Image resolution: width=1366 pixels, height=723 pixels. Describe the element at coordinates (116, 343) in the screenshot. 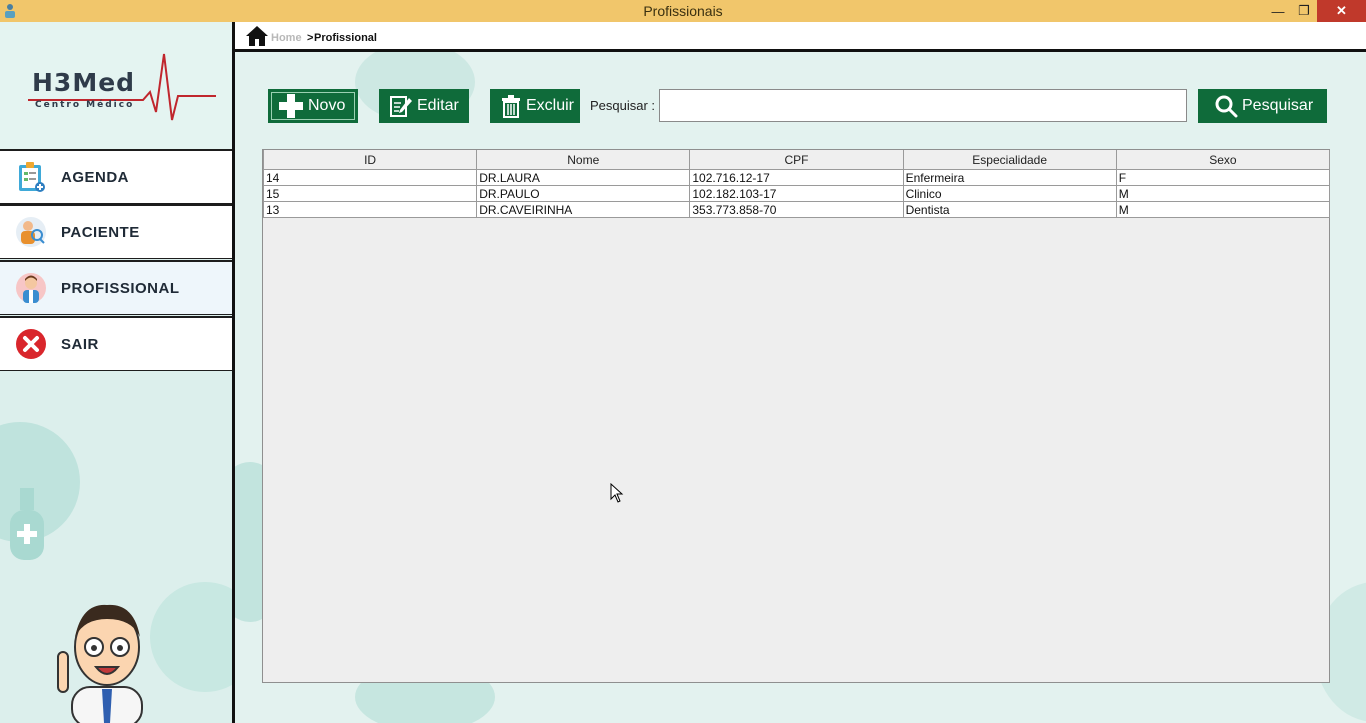

I see `sidebar-item-sair: SAIR` at that location.